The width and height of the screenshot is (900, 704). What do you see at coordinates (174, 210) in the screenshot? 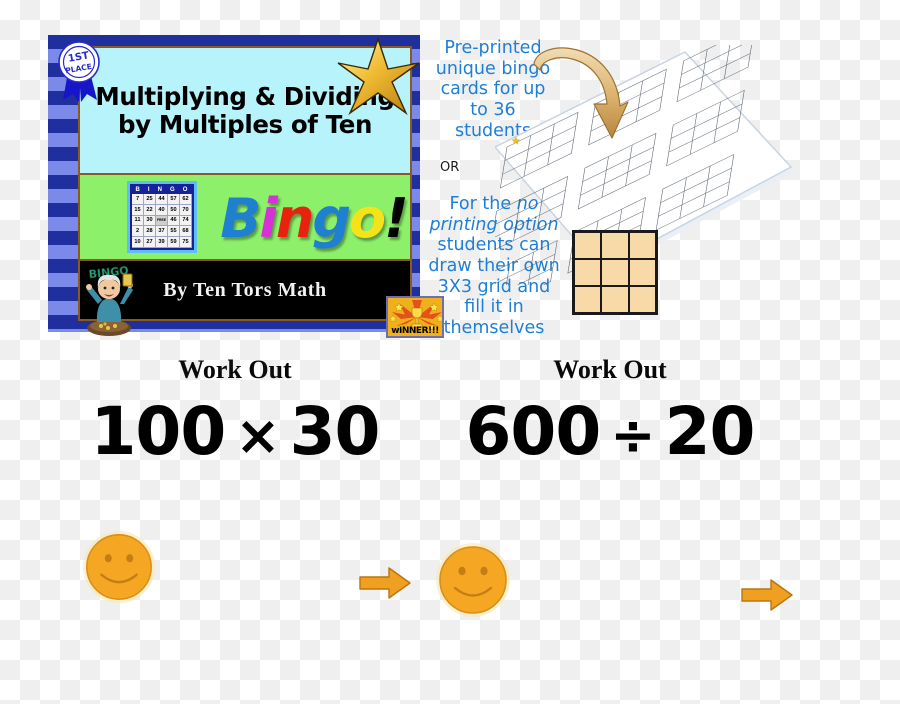
I see `mini-card-cell: 50` at bounding box center [174, 210].